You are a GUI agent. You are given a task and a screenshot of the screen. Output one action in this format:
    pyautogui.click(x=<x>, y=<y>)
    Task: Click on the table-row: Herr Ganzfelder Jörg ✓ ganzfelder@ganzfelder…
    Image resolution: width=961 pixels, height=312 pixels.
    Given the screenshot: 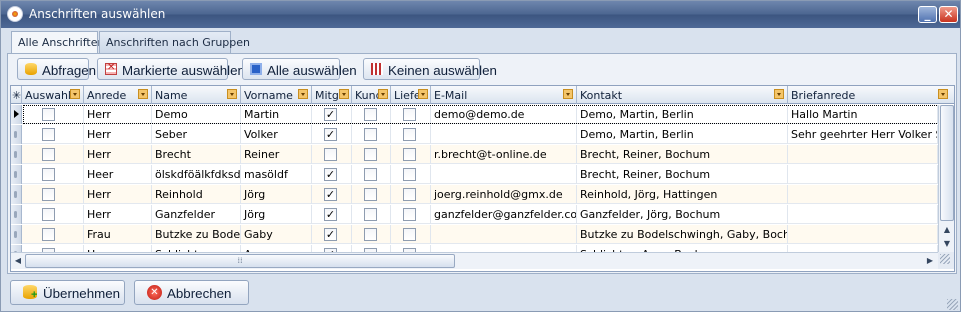 What is the action you would take?
    pyautogui.click(x=482, y=214)
    